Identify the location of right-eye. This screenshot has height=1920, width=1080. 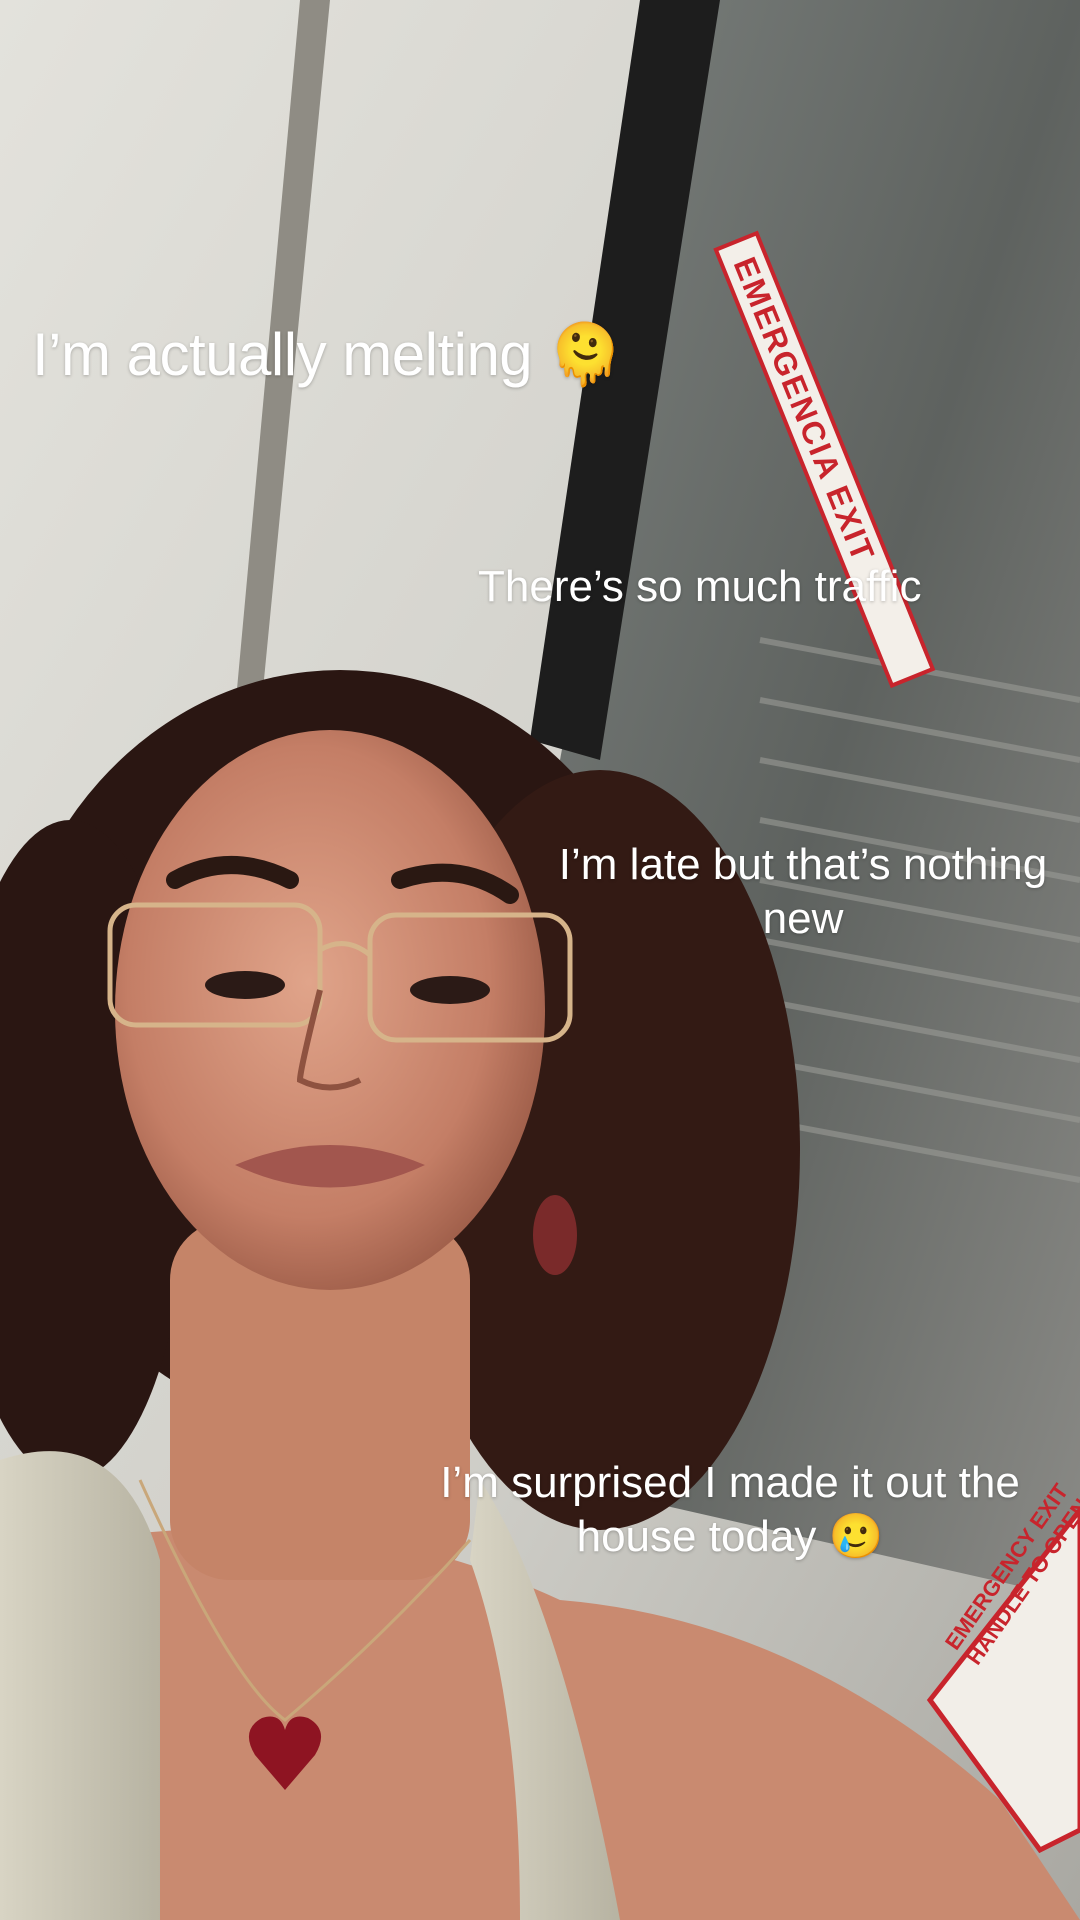
(450, 990).